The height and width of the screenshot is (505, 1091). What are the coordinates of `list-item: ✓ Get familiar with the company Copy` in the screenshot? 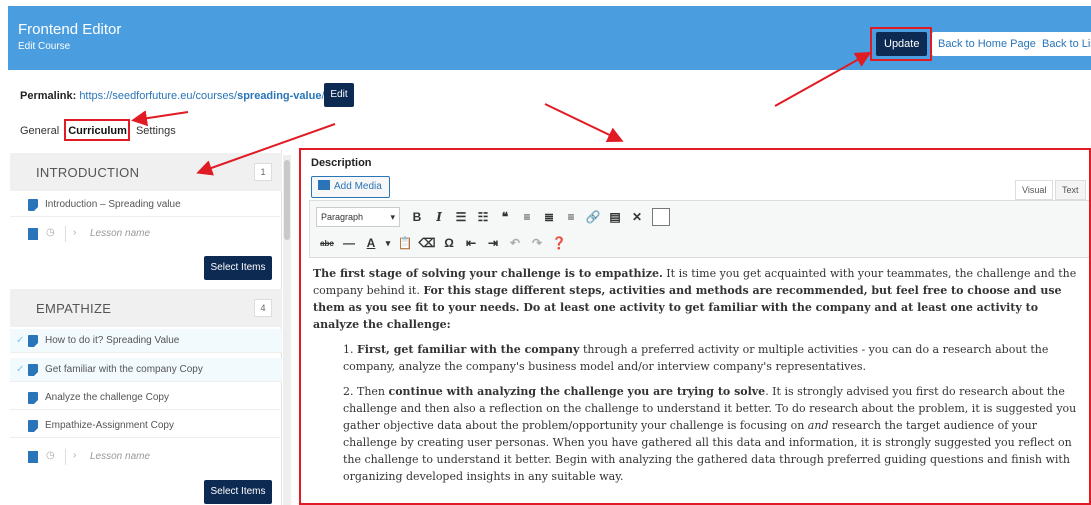 It's located at (146, 370).